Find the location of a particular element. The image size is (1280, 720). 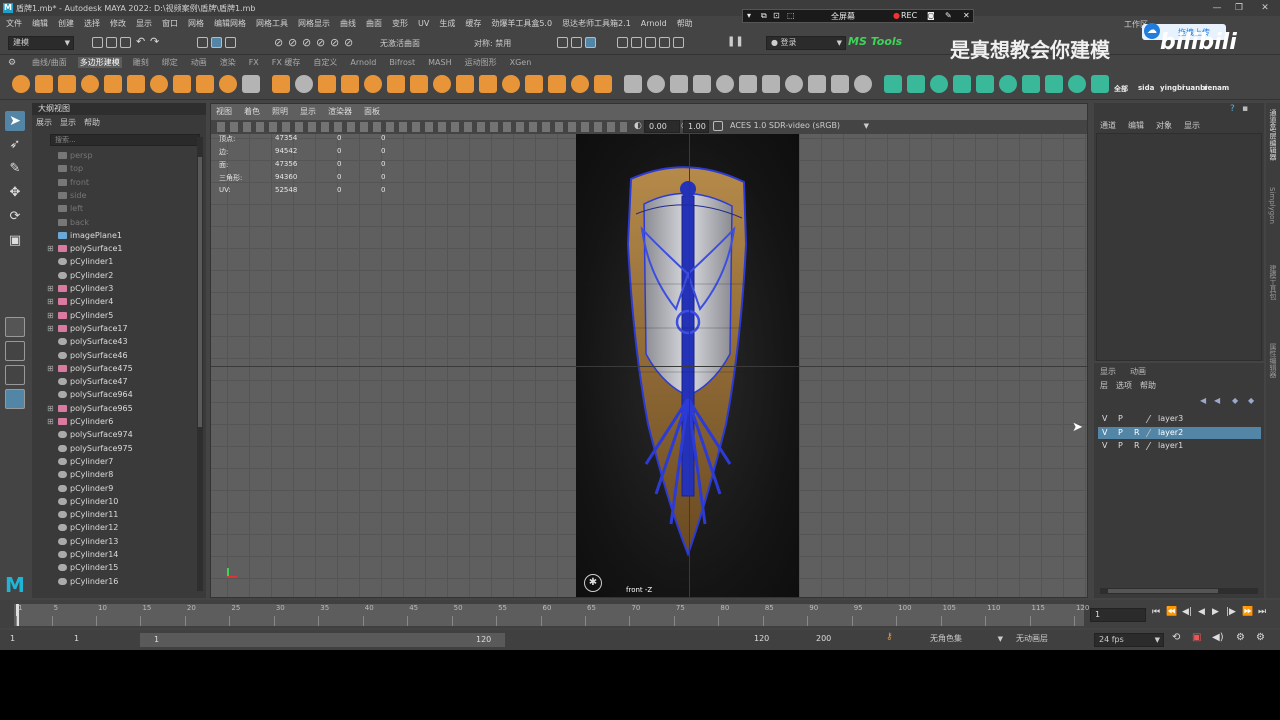

camera-icon is located at coordinates (590, 42).